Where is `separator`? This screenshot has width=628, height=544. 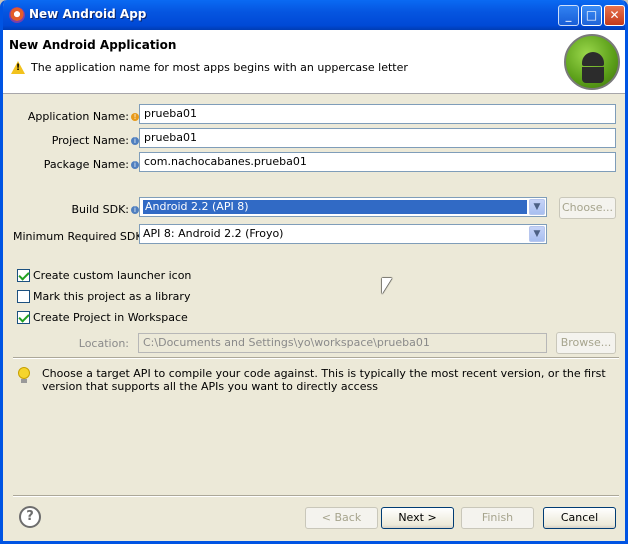
separator is located at coordinates (316, 358).